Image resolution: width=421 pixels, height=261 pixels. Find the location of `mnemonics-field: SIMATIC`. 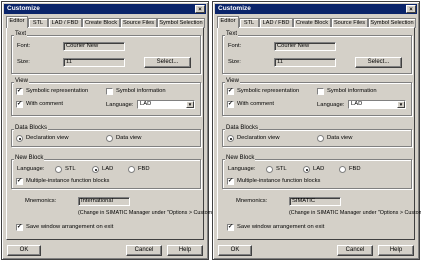

mnemonics-field: SIMATIC is located at coordinates (315, 201).